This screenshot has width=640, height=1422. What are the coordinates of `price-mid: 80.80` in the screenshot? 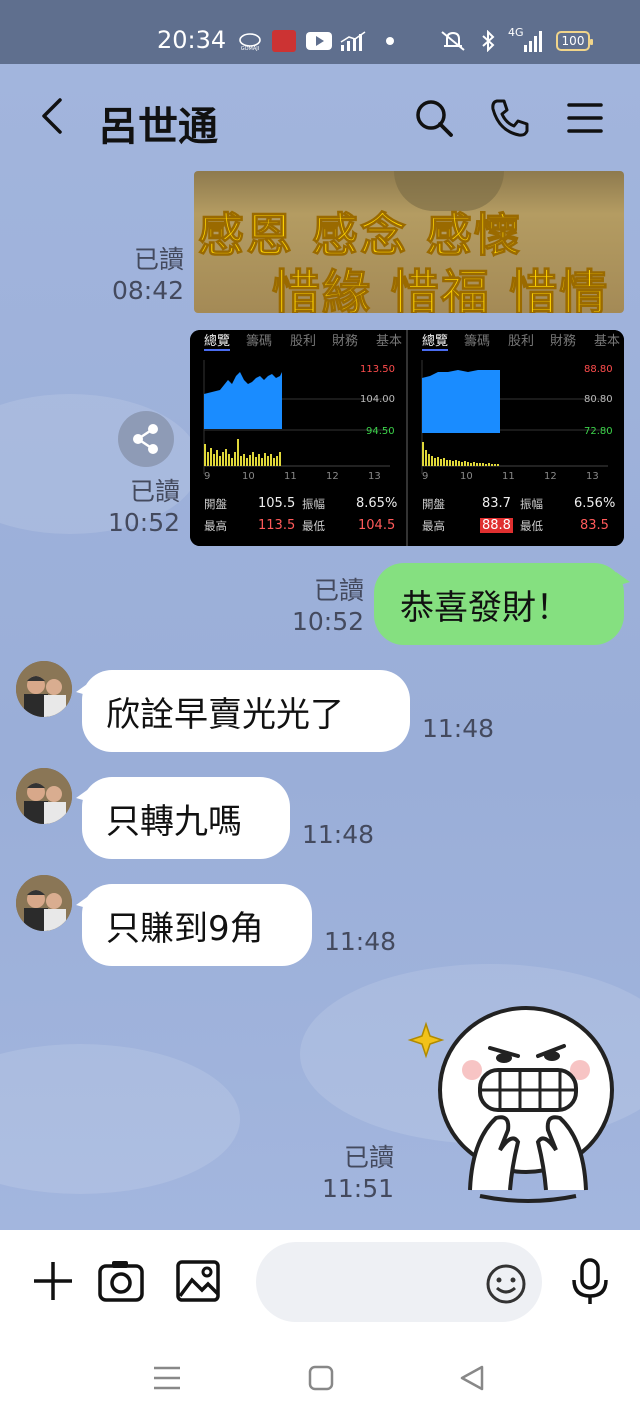 It's located at (598, 399).